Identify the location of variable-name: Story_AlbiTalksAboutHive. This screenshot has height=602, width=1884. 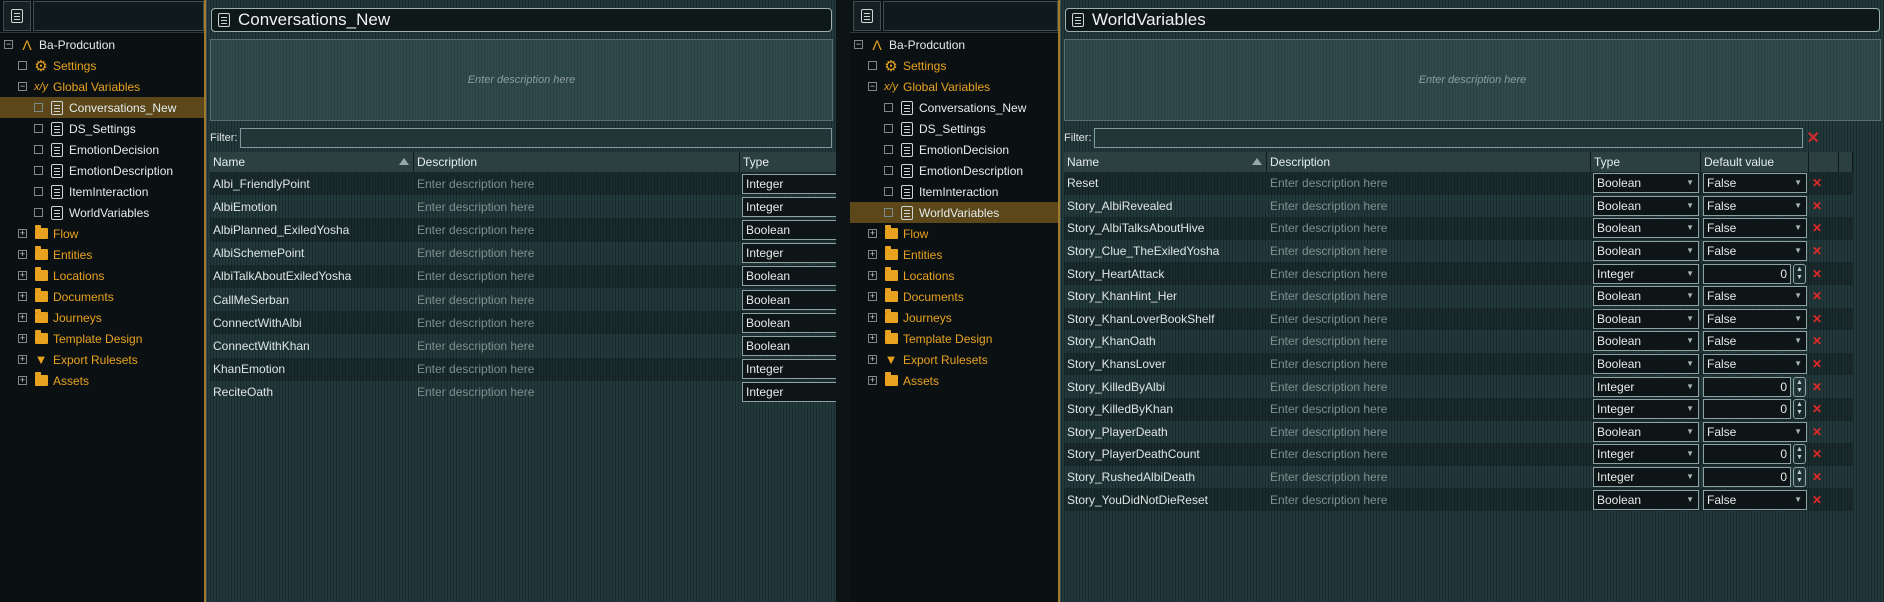
(1165, 228).